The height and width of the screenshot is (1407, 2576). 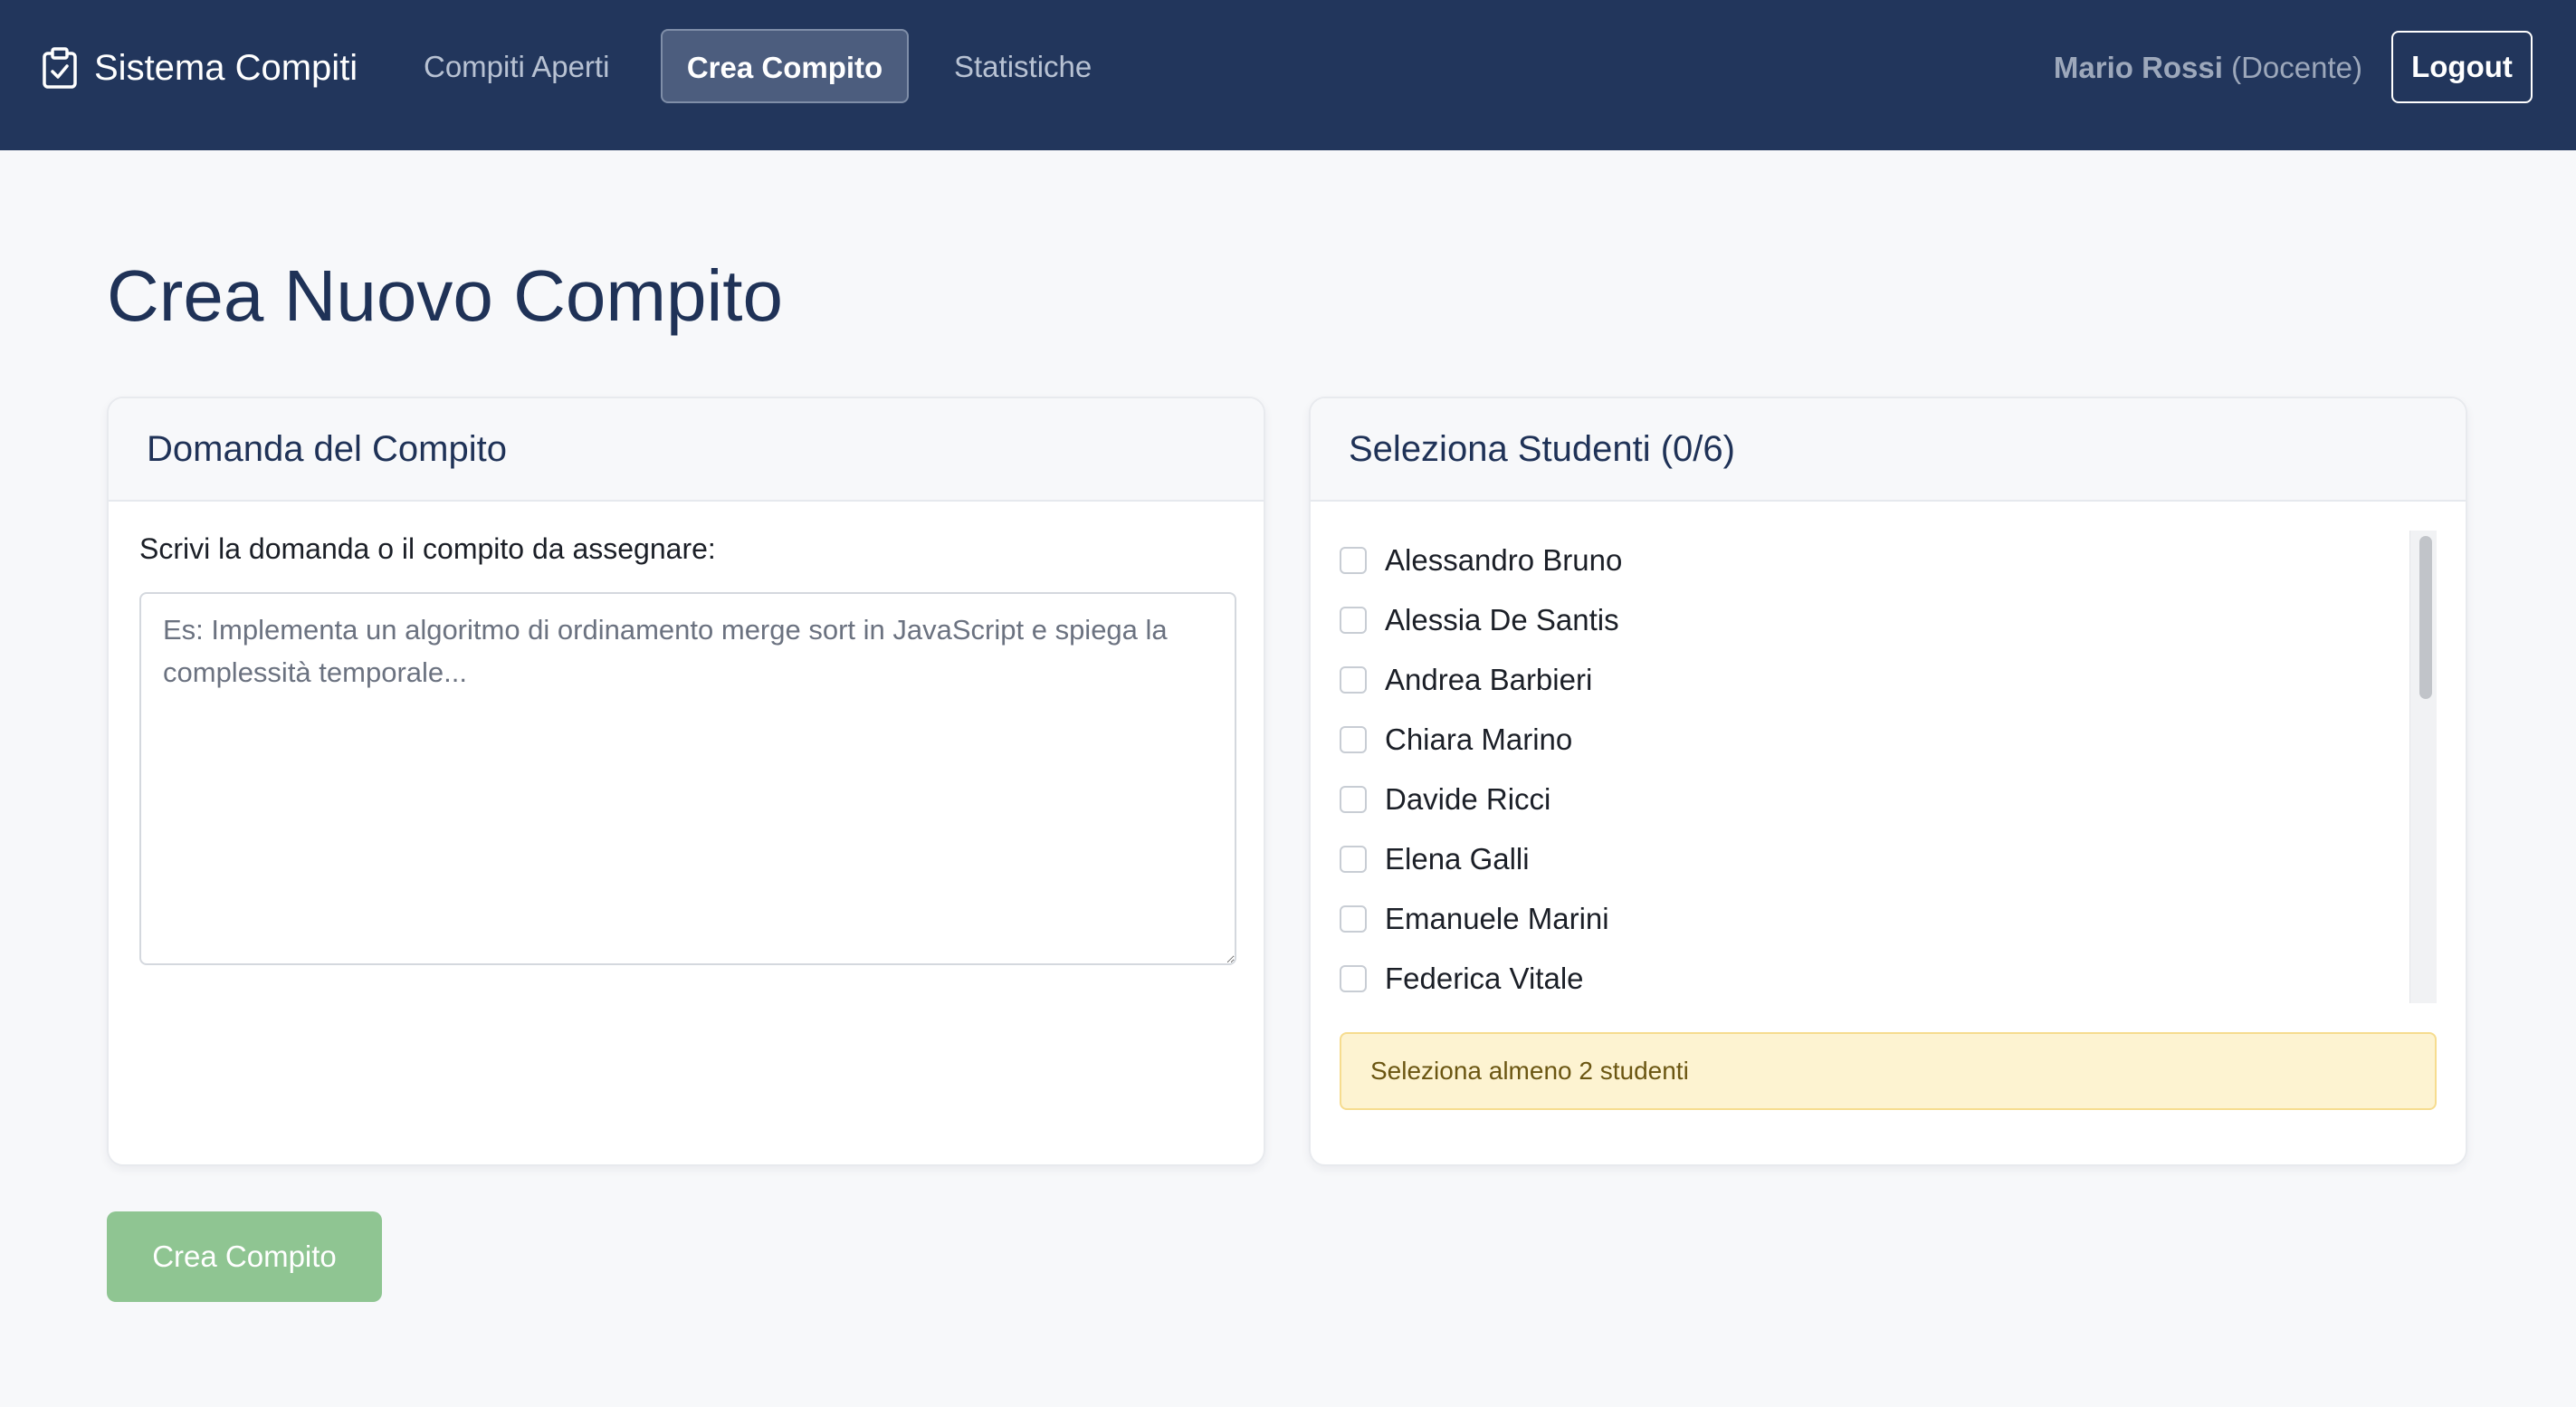 What do you see at coordinates (2423, 767) in the screenshot?
I see `student-list-scrollbar` at bounding box center [2423, 767].